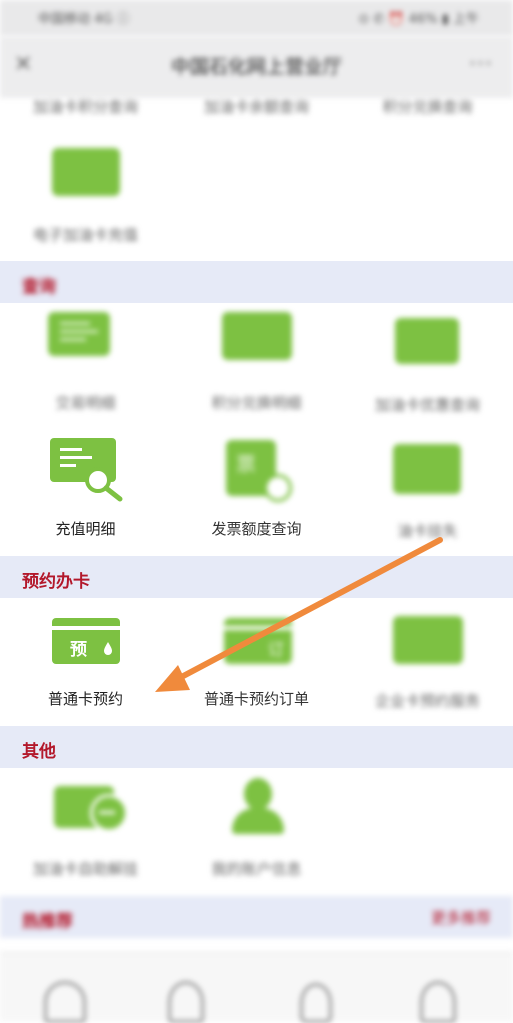  I want to click on annotation-arrow, so click(299, 614).